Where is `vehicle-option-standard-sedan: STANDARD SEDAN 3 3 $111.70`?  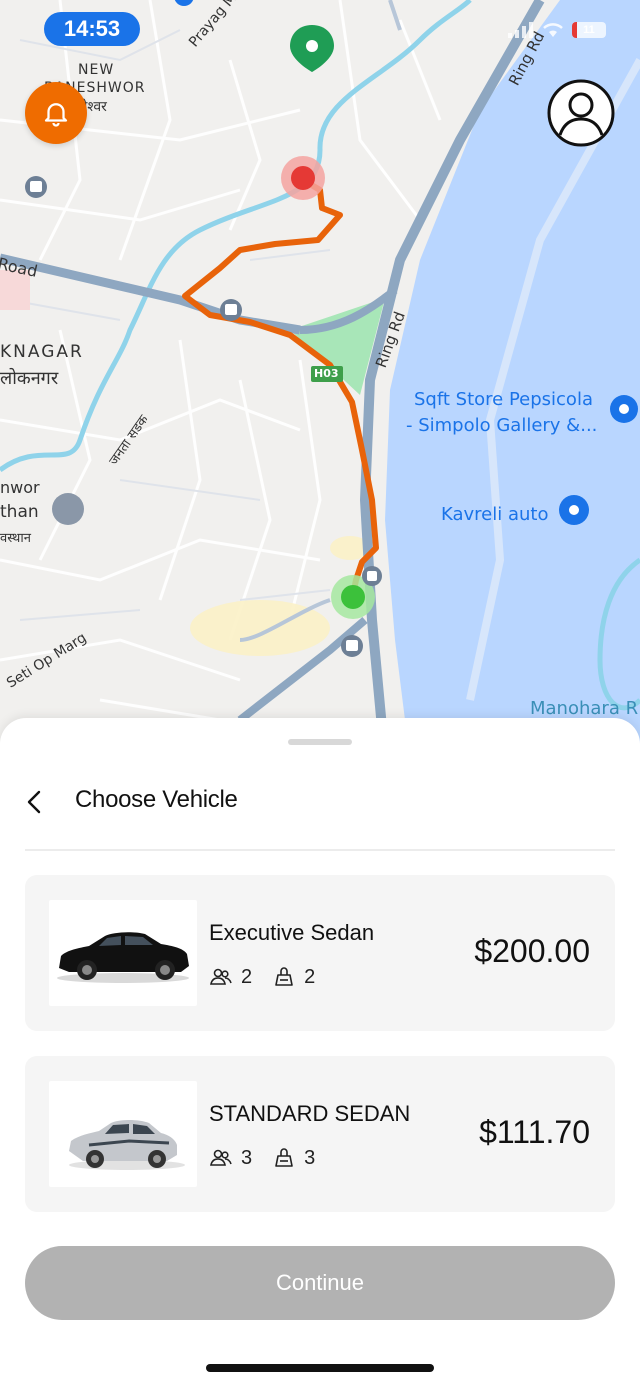 vehicle-option-standard-sedan: STANDARD SEDAN 3 3 $111.70 is located at coordinates (320, 1134).